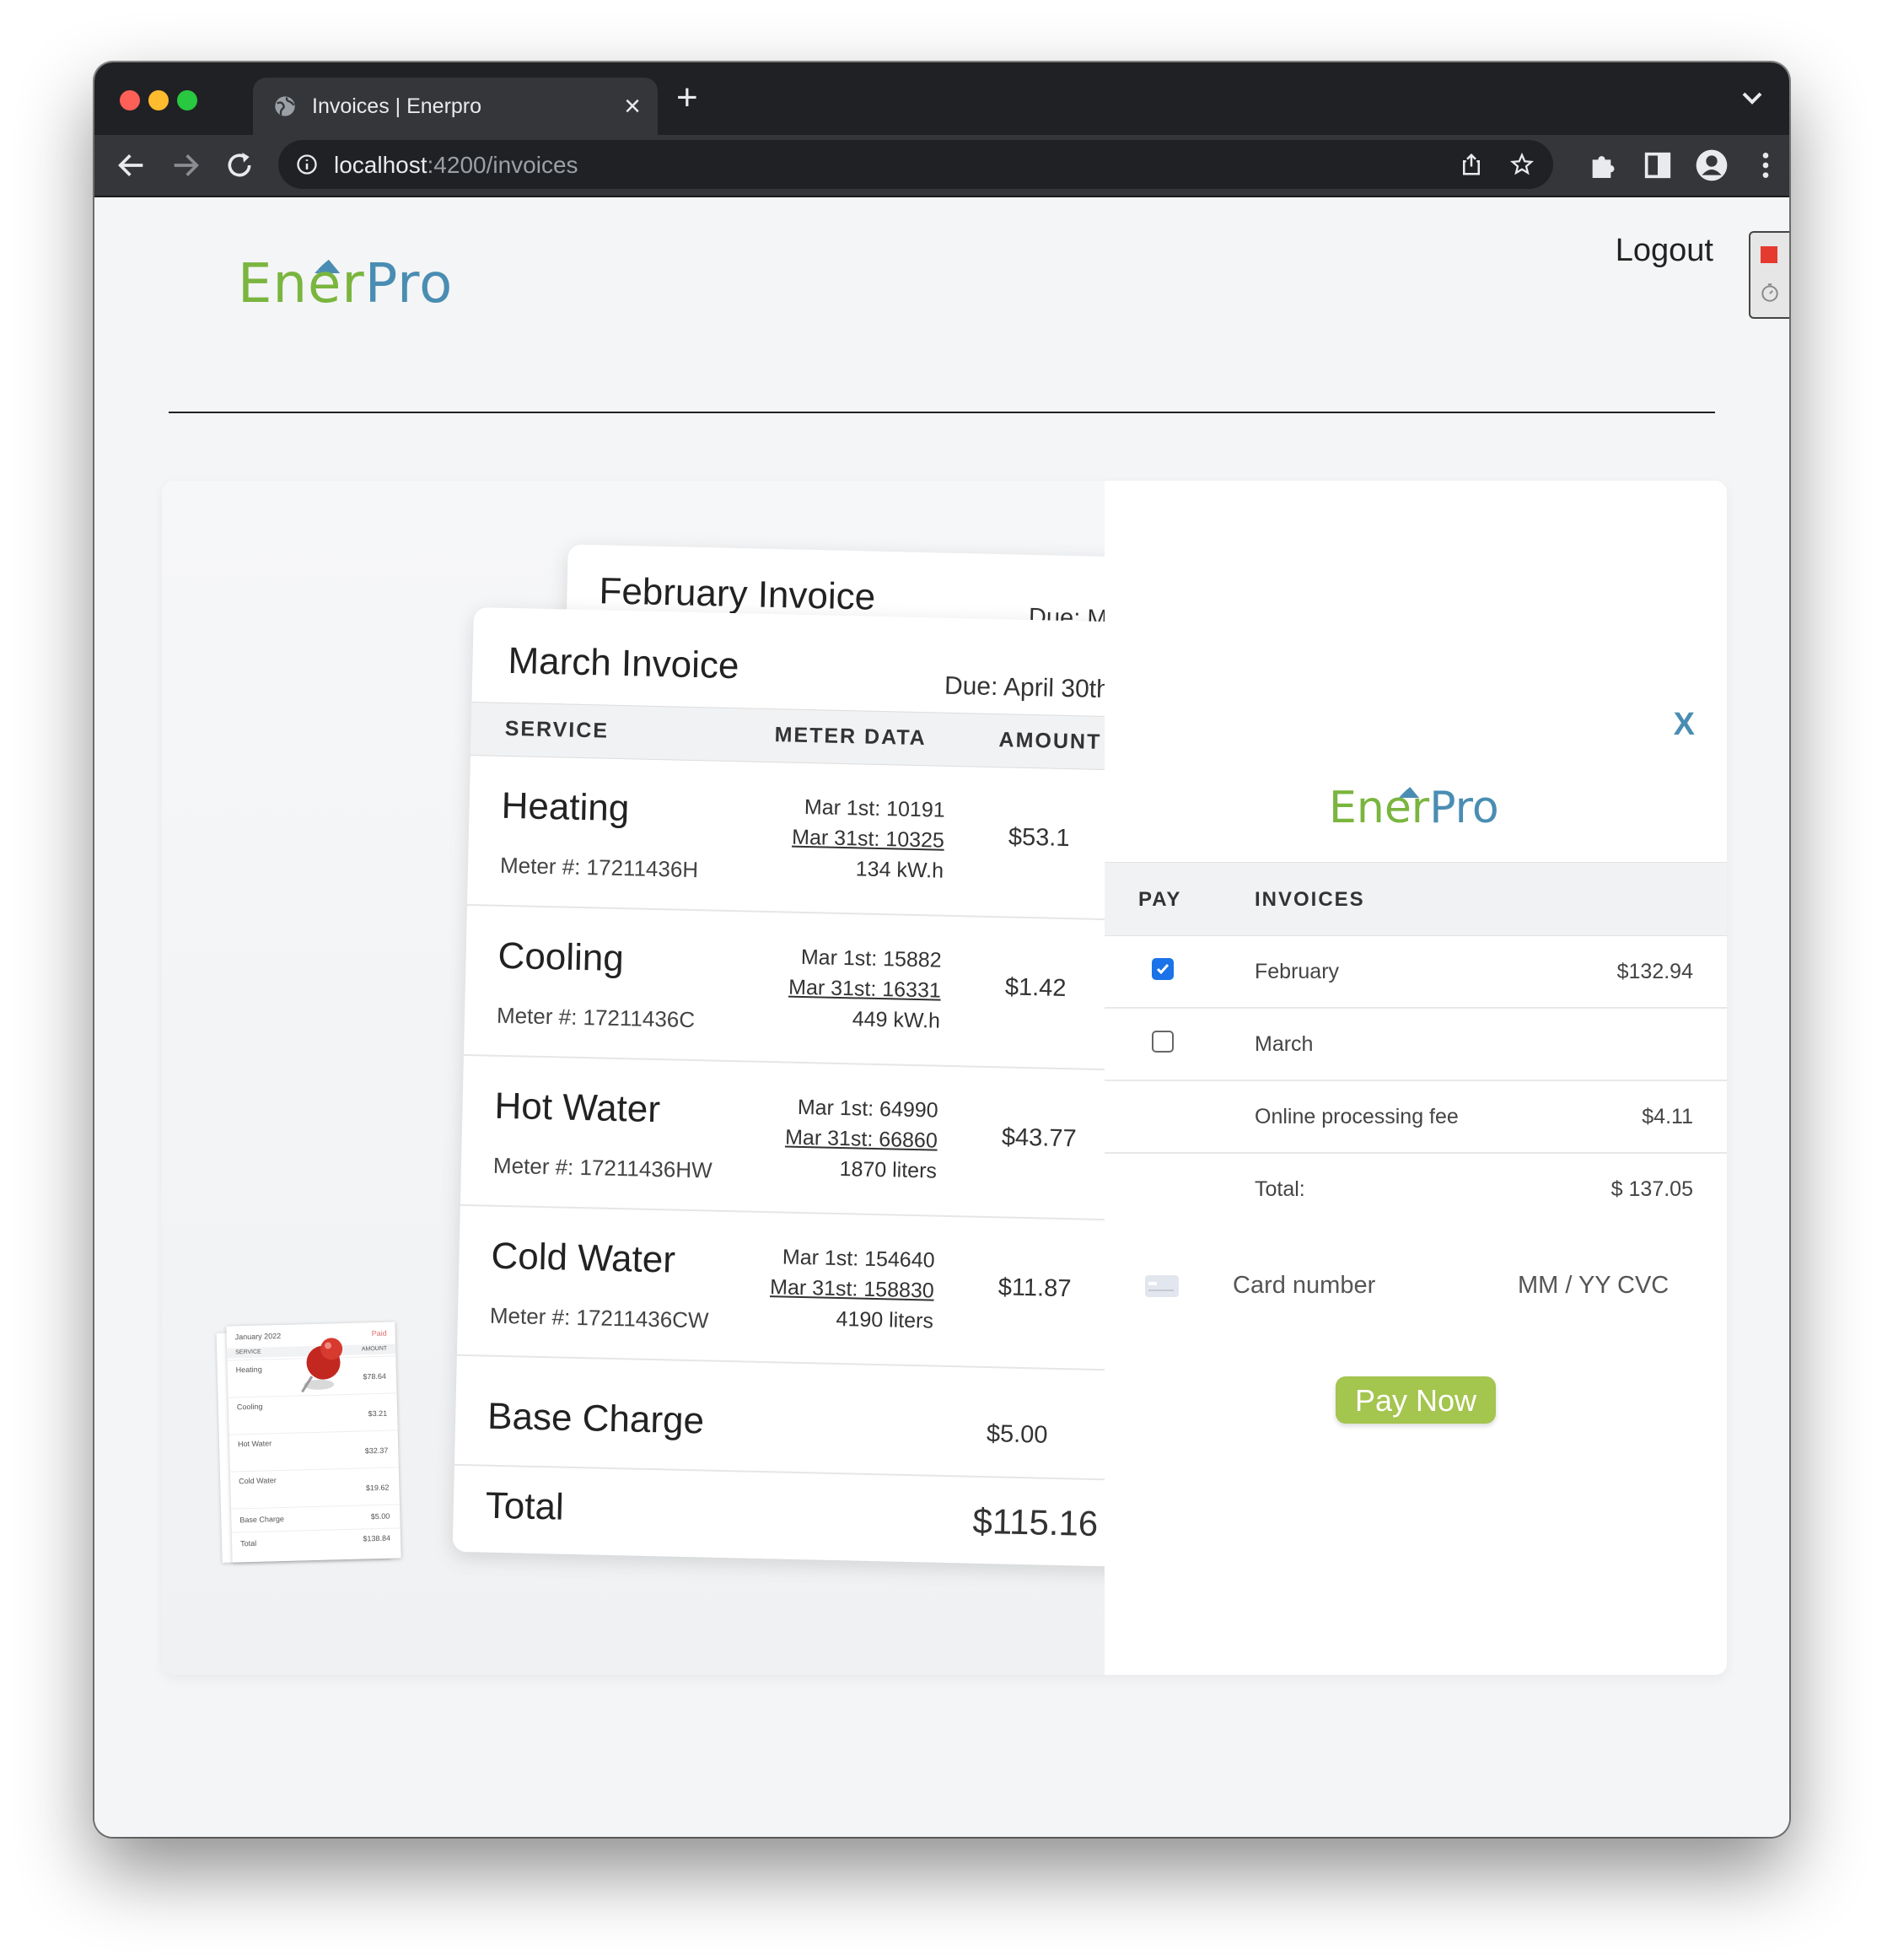 This screenshot has height=1960, width=1882. I want to click on panel-enerpro-logo: EnerPro, so click(1421, 799).